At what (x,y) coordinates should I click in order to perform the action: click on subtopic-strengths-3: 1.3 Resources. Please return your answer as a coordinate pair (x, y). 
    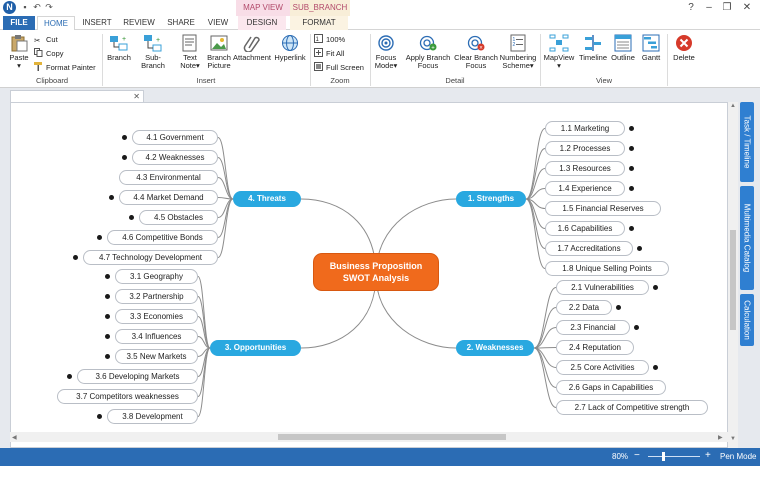
    Looking at the image, I should click on (585, 168).